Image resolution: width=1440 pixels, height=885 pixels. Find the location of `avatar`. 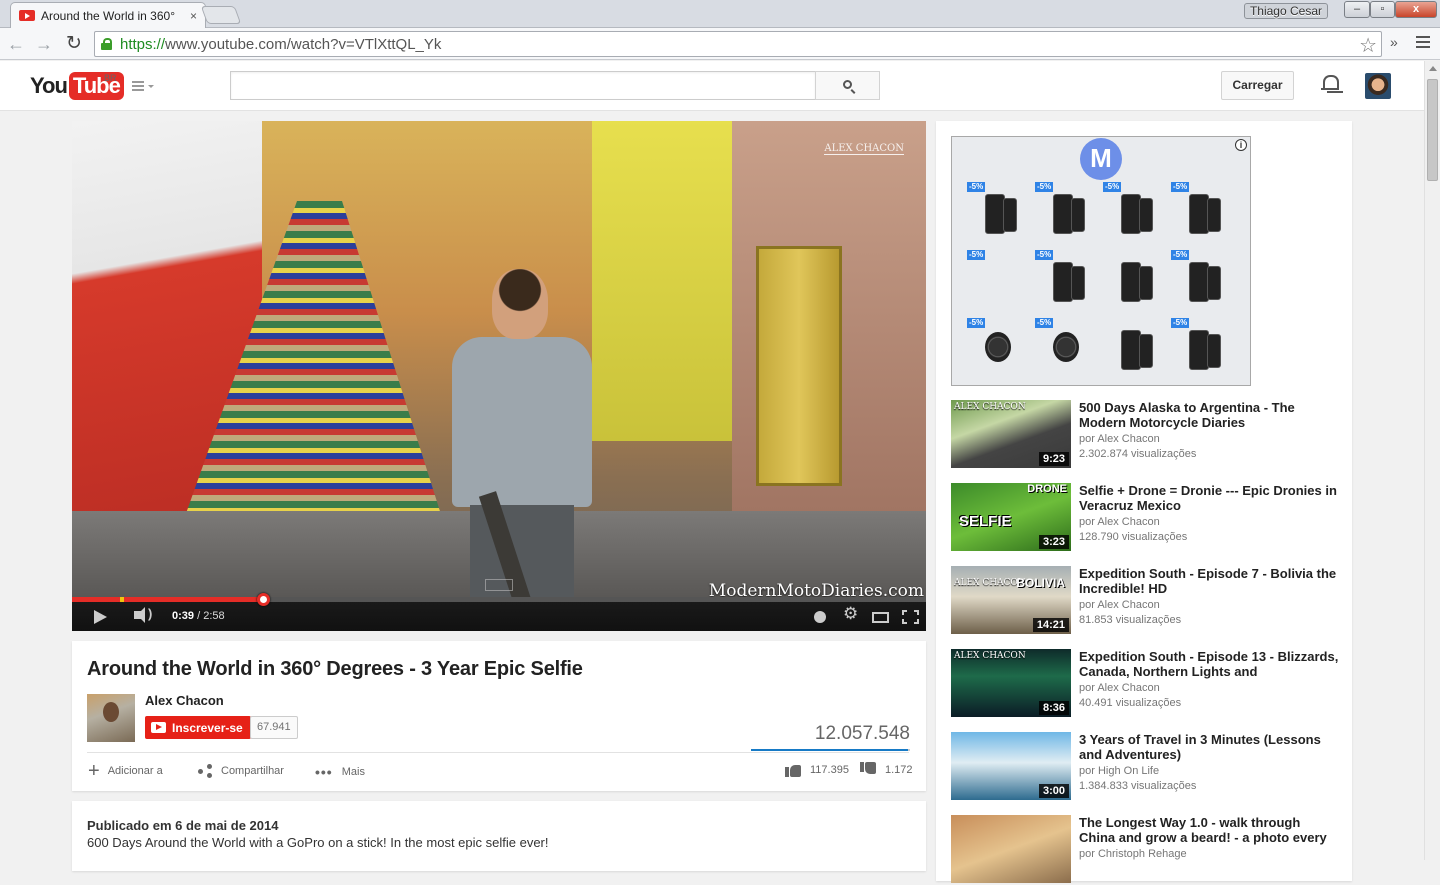

avatar is located at coordinates (1378, 86).